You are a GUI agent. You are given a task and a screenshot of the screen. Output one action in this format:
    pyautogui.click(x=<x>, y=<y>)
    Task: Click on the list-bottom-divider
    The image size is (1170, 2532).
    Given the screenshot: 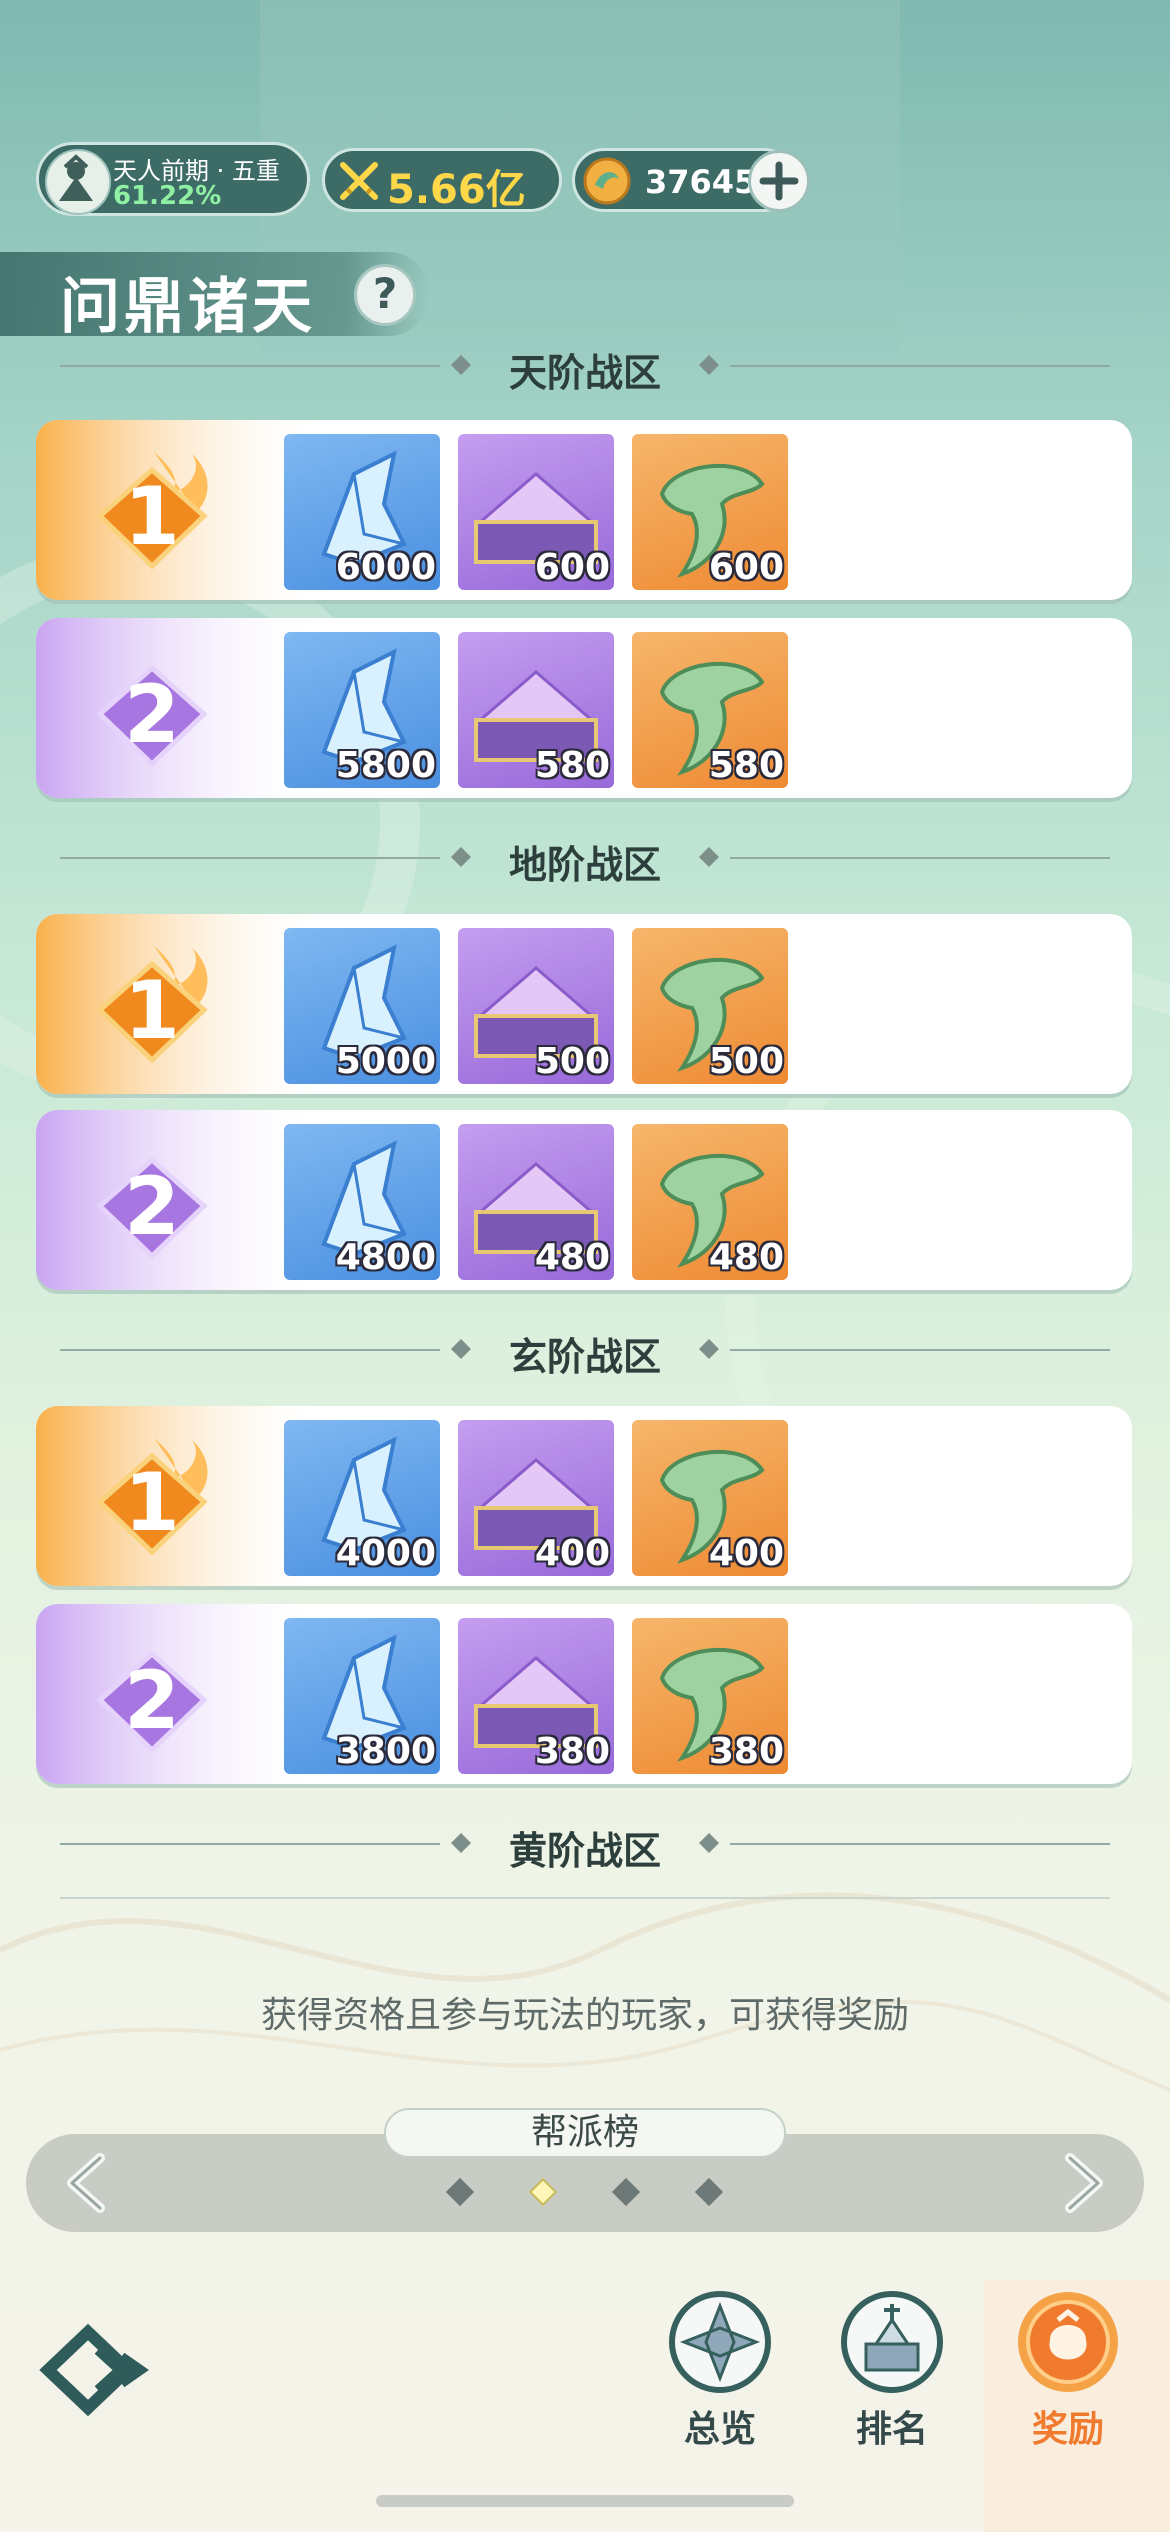 What is the action you would take?
    pyautogui.click(x=585, y=1898)
    